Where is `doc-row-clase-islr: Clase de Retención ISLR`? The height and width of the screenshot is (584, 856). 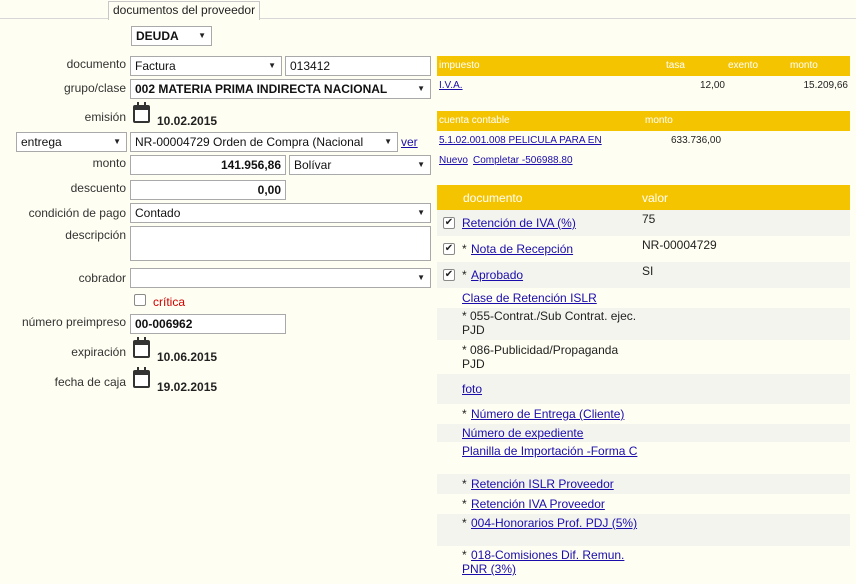 doc-row-clase-islr: Clase de Retención ISLR is located at coordinates (643, 298).